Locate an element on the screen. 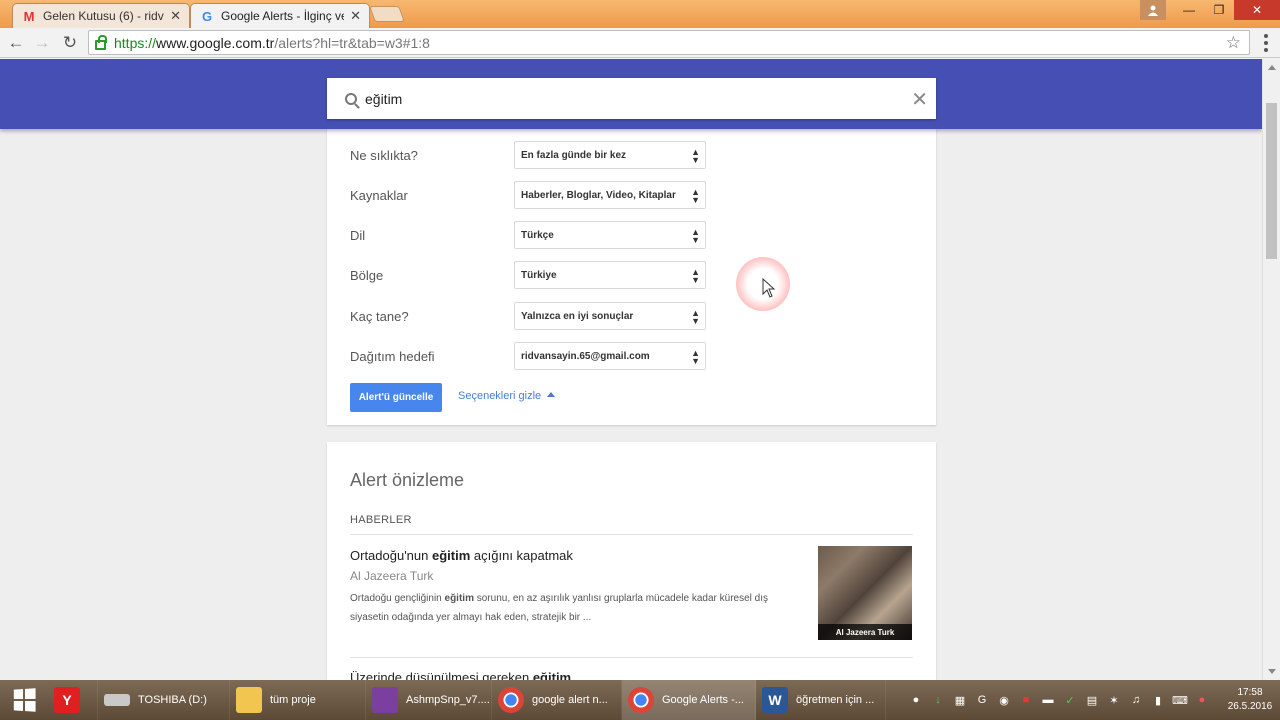 This screenshot has height=720, width=1280. chrome-icon is located at coordinates (511, 700).